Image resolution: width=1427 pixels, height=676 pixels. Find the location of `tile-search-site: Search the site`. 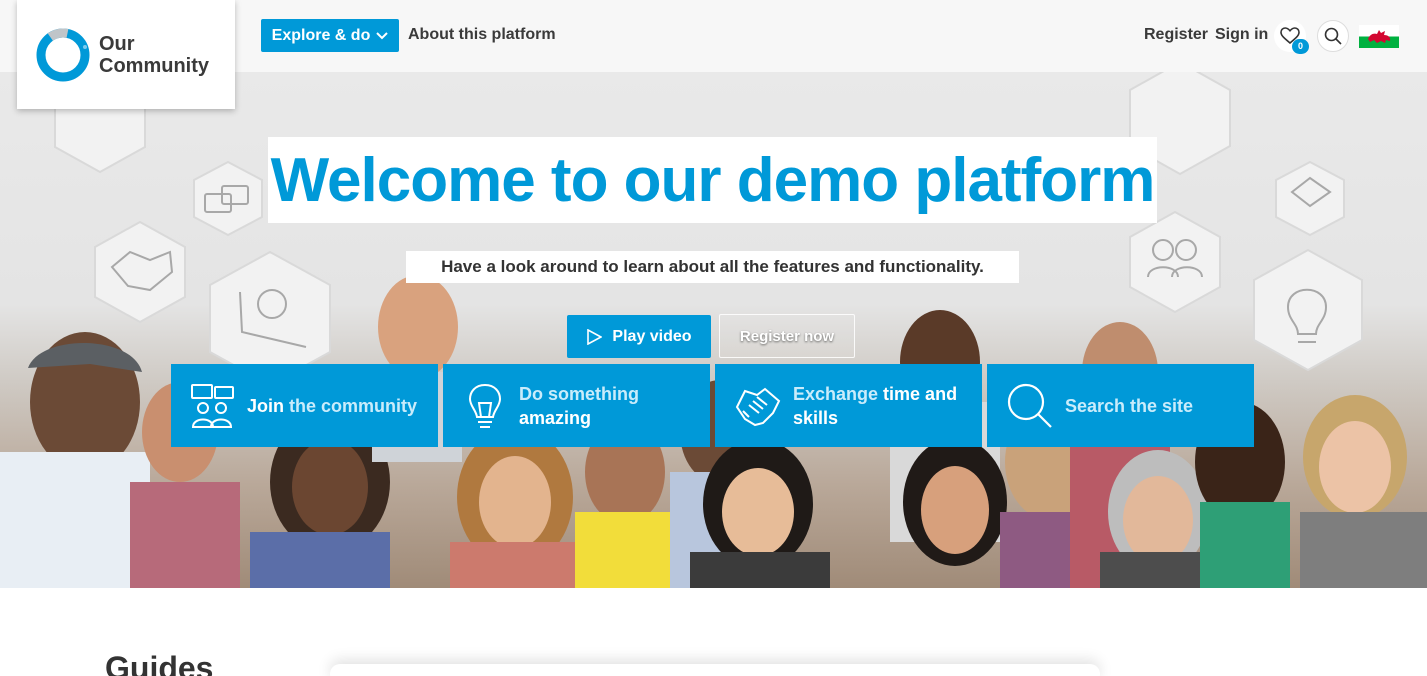

tile-search-site: Search the site is located at coordinates (1120, 405).